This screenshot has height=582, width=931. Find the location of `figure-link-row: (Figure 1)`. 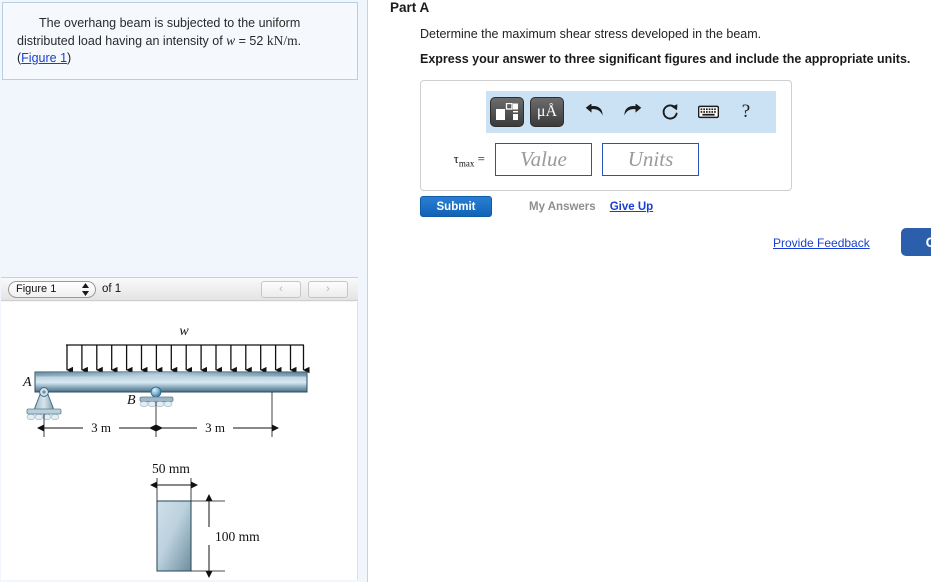

figure-link-row: (Figure 1) is located at coordinates (180, 58).